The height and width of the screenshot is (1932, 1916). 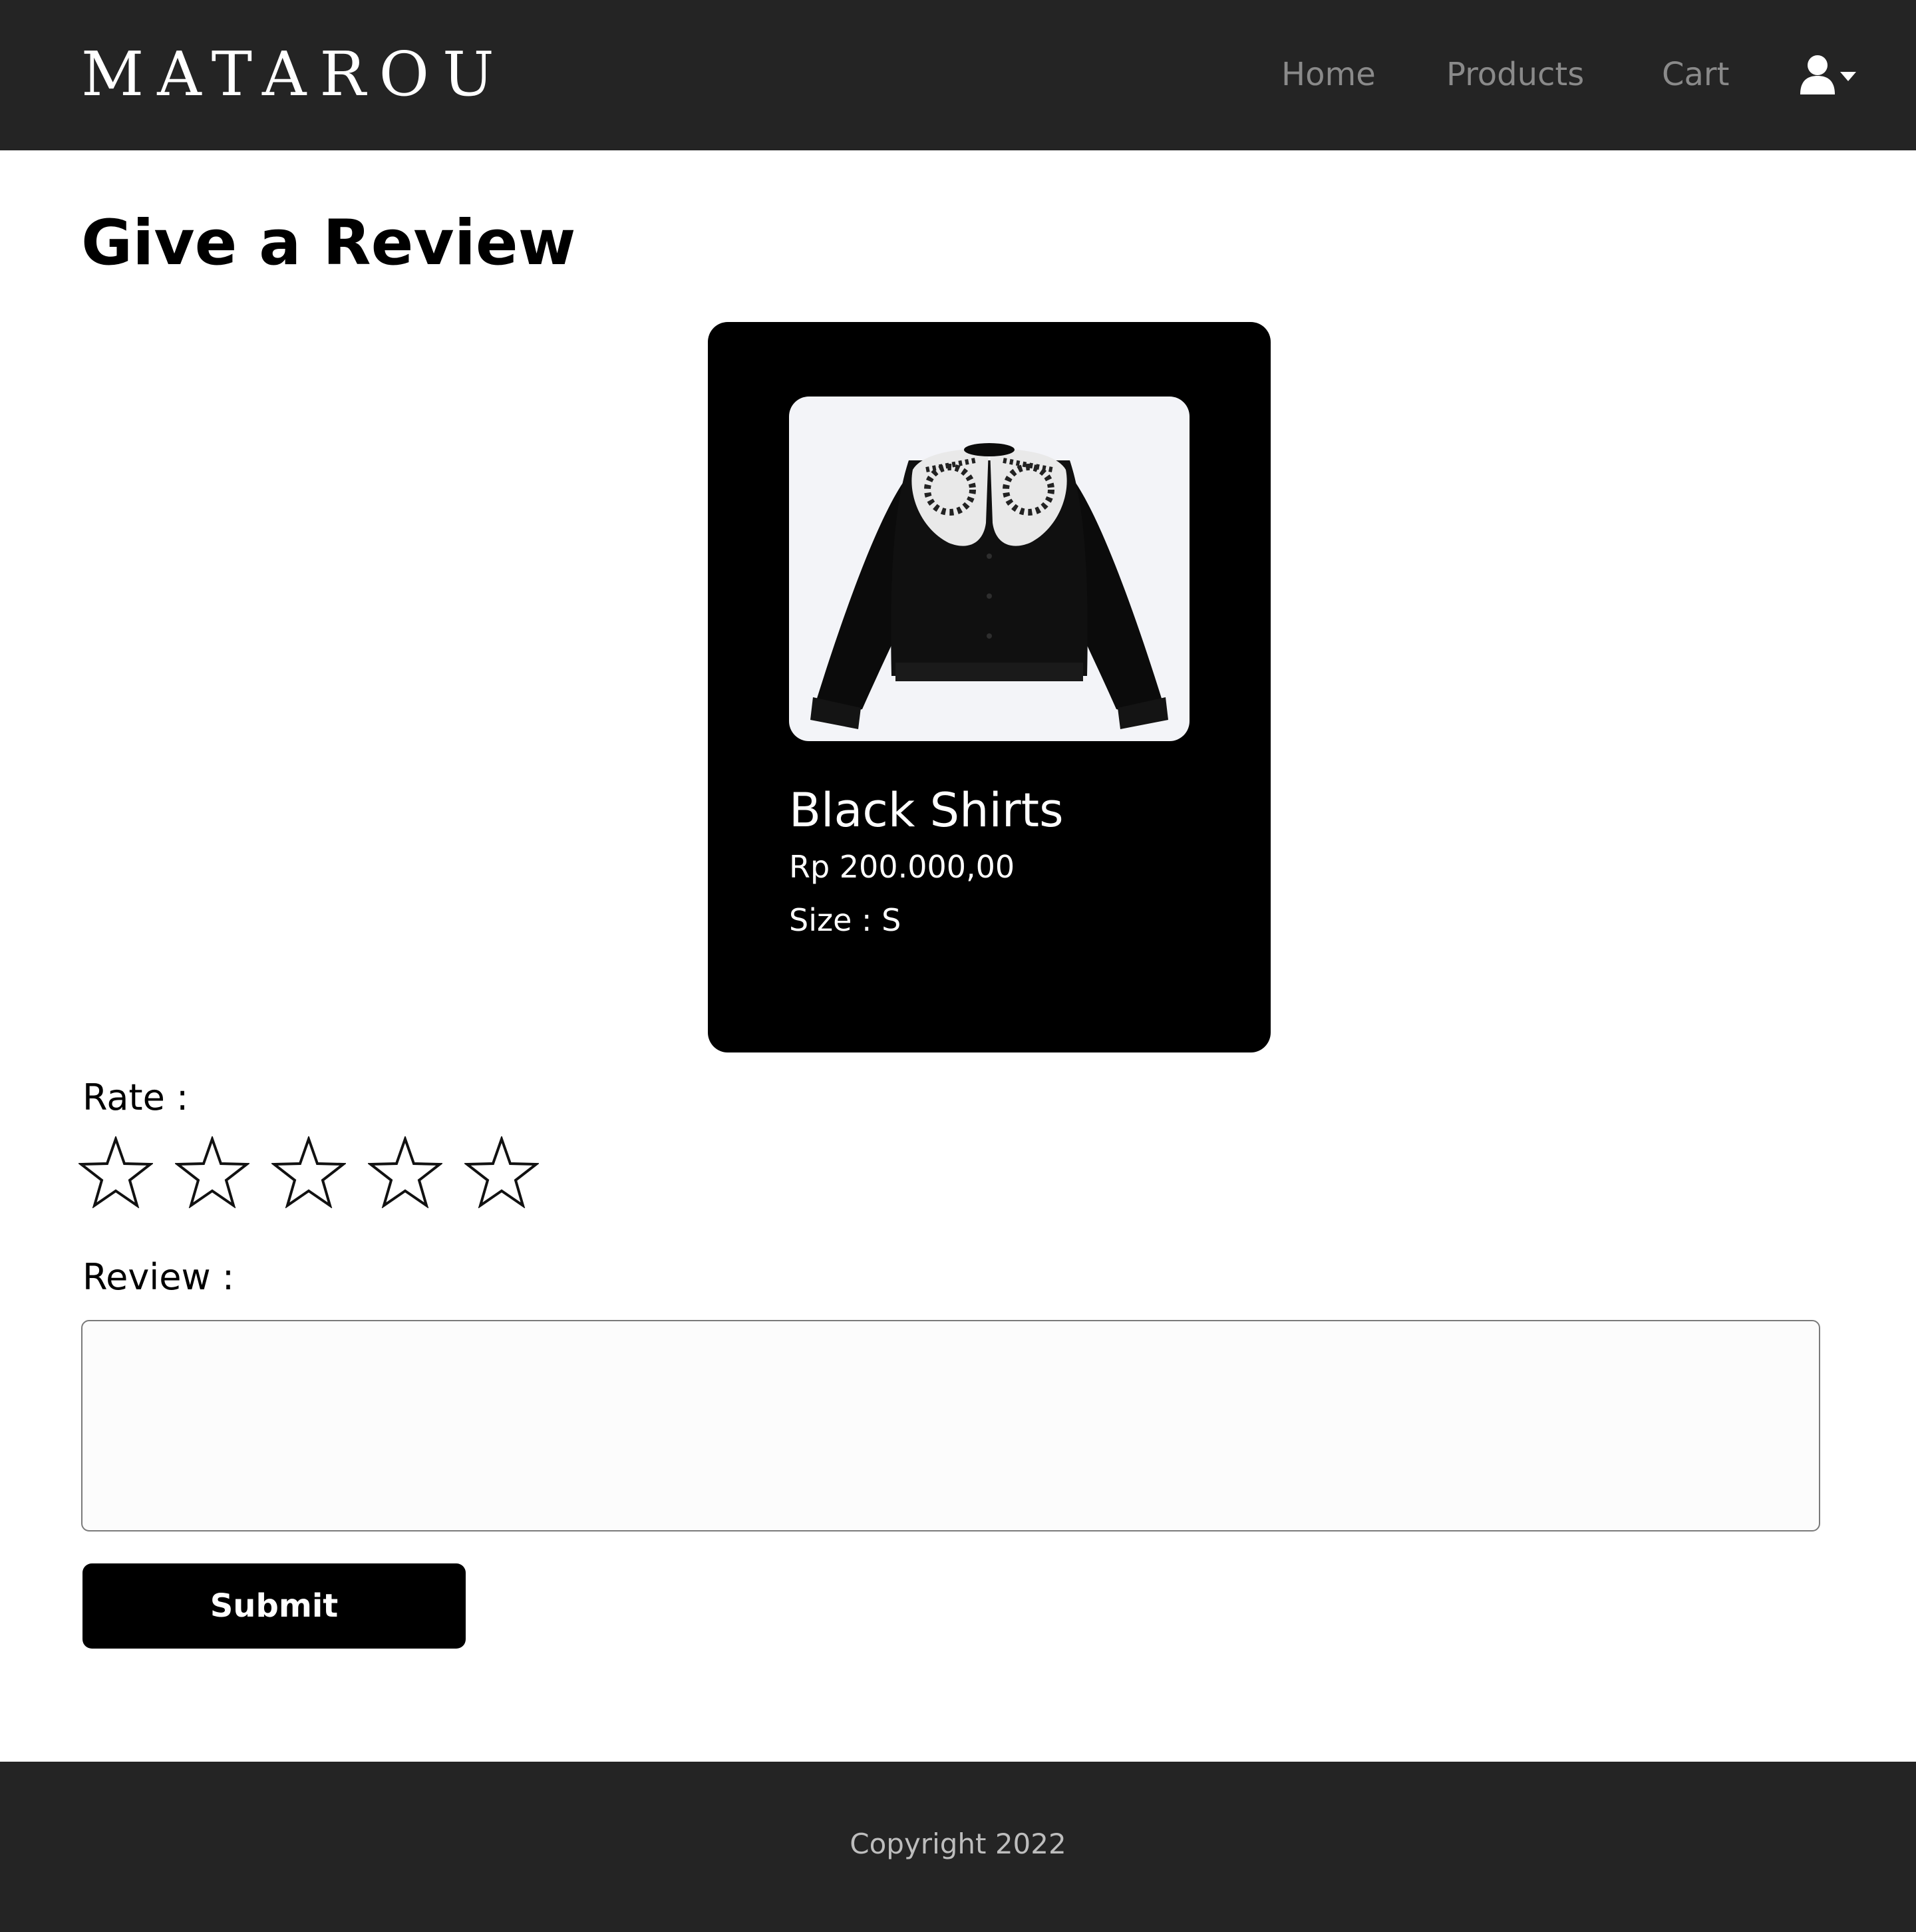 I want to click on user-menu-button, so click(x=1828, y=75).